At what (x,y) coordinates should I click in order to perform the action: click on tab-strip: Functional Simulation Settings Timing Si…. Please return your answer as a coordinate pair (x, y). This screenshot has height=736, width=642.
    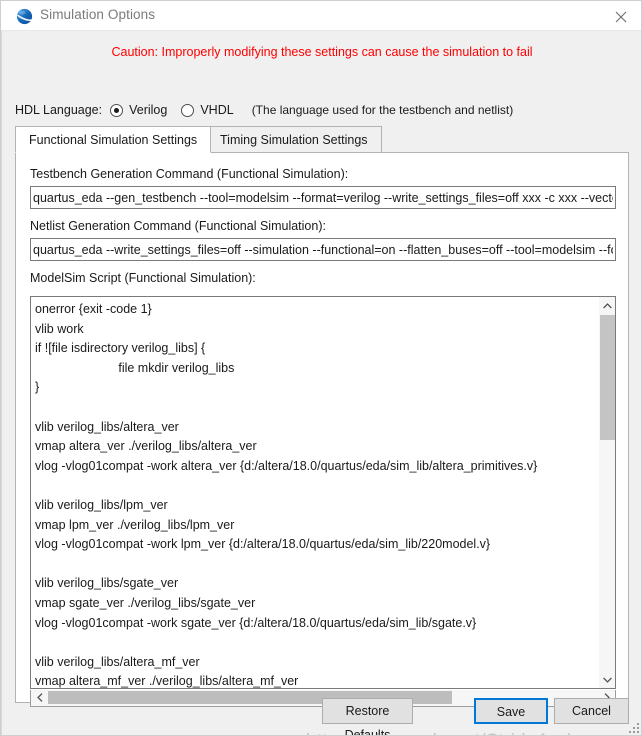
    Looking at the image, I should click on (322, 139).